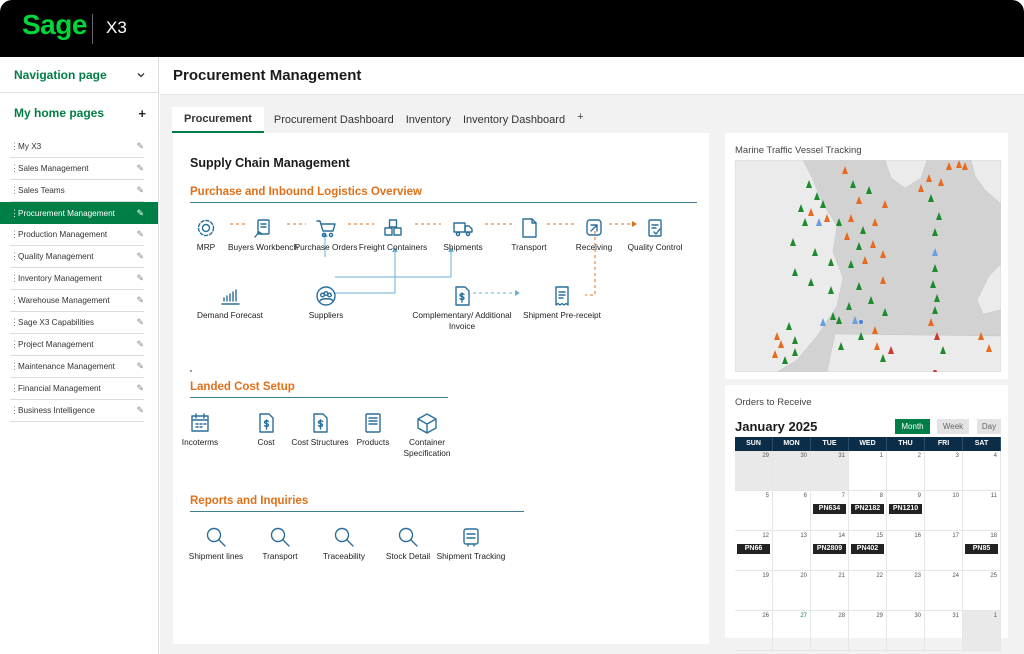 The width and height of the screenshot is (1024, 654). I want to click on calendar-day-cell: 21, so click(830, 591).